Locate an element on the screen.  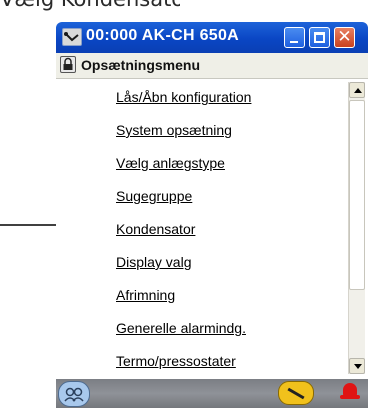
title-bar: 00:000 AK-CH 650A ✕ is located at coordinates (212, 37).